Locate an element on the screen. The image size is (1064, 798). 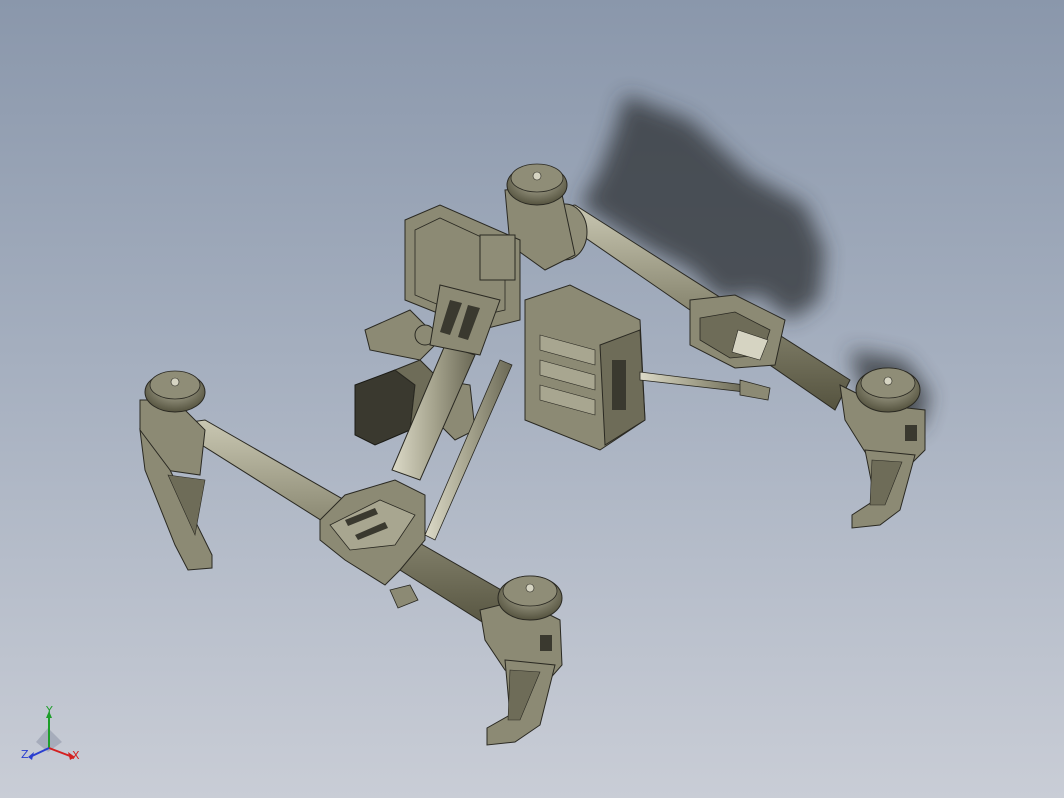
arm-joint-rear is located at coordinates (737, 331).